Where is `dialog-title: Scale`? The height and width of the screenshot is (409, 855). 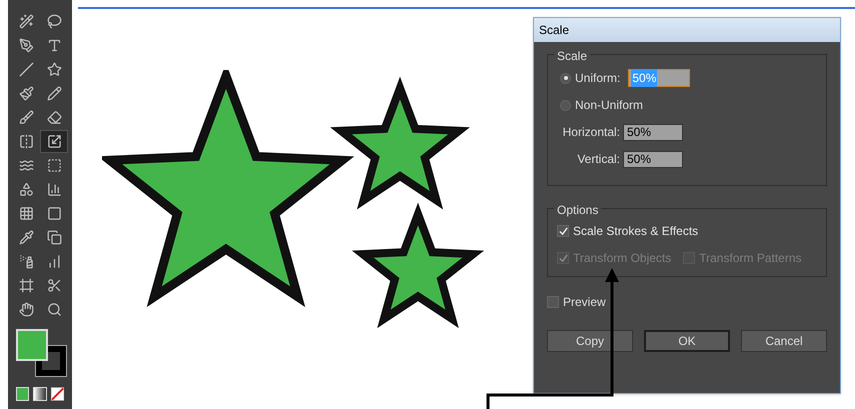 dialog-title: Scale is located at coordinates (554, 30).